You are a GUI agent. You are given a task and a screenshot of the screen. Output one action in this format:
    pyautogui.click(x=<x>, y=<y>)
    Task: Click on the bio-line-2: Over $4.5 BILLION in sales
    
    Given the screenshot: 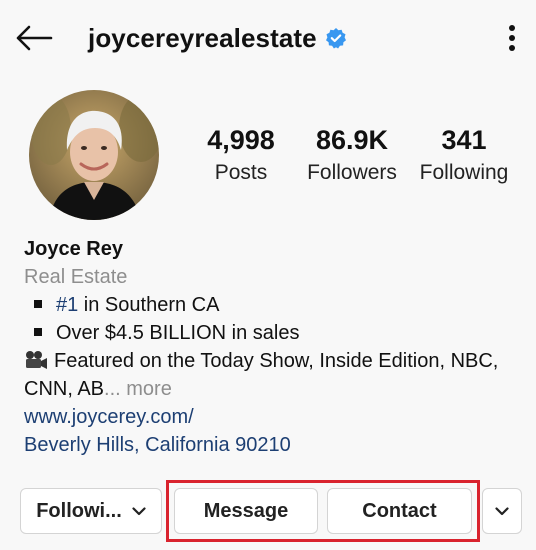 What is the action you would take?
    pyautogui.click(x=274, y=333)
    